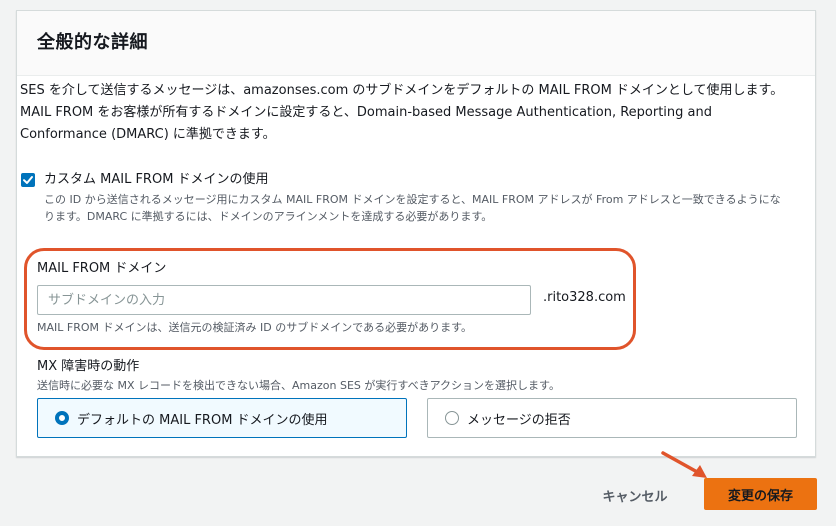  What do you see at coordinates (452, 418) in the screenshot?
I see `radio-unselected-icon` at bounding box center [452, 418].